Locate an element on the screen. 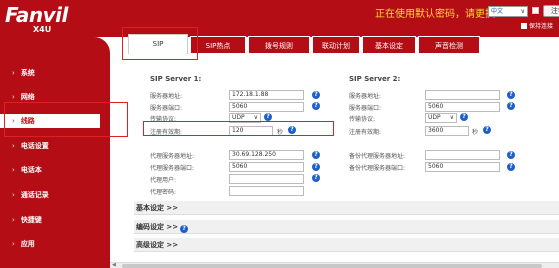 The height and width of the screenshot is (268, 559). server1-port-label: 服务器端口: is located at coordinates (166, 108).